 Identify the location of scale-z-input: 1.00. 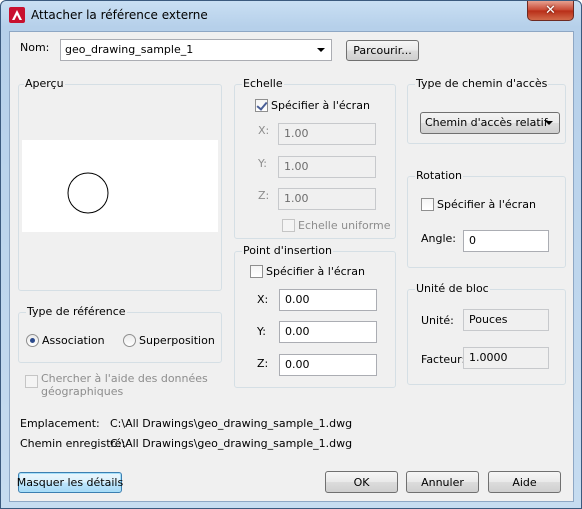
(327, 199).